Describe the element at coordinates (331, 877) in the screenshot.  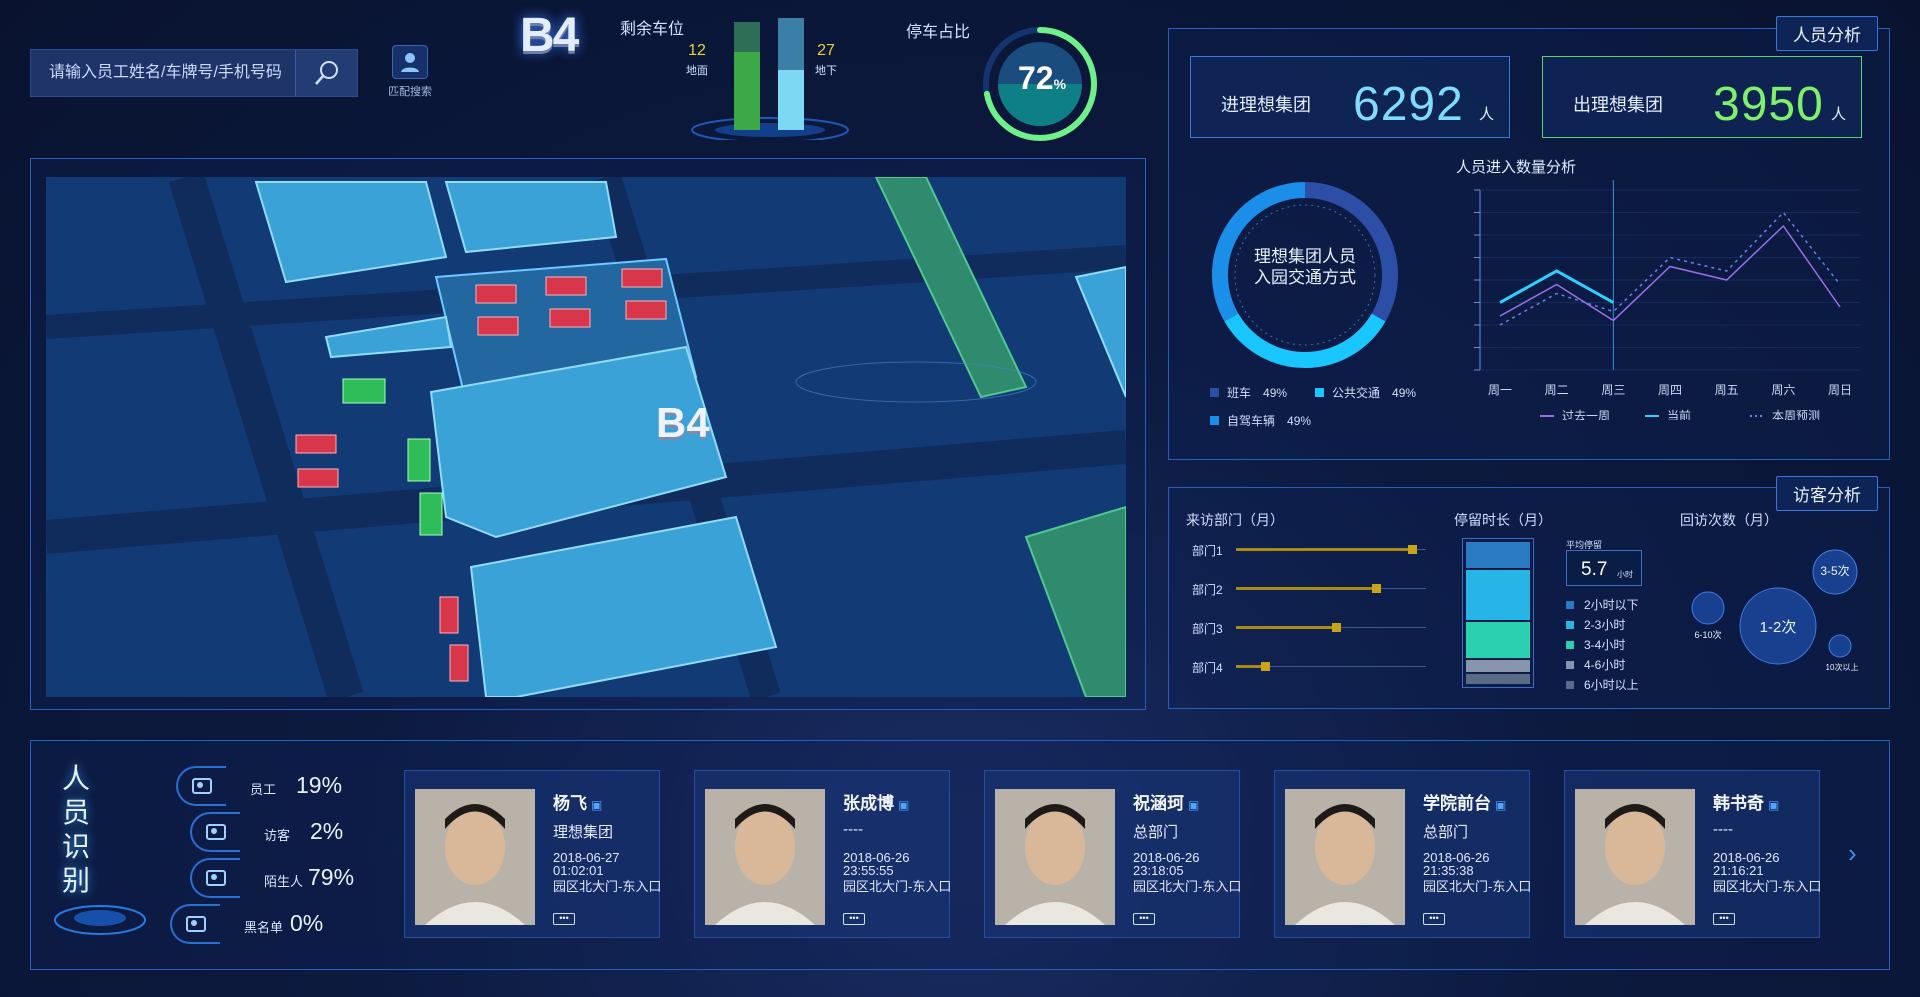
I see `category-value: 79%` at that location.